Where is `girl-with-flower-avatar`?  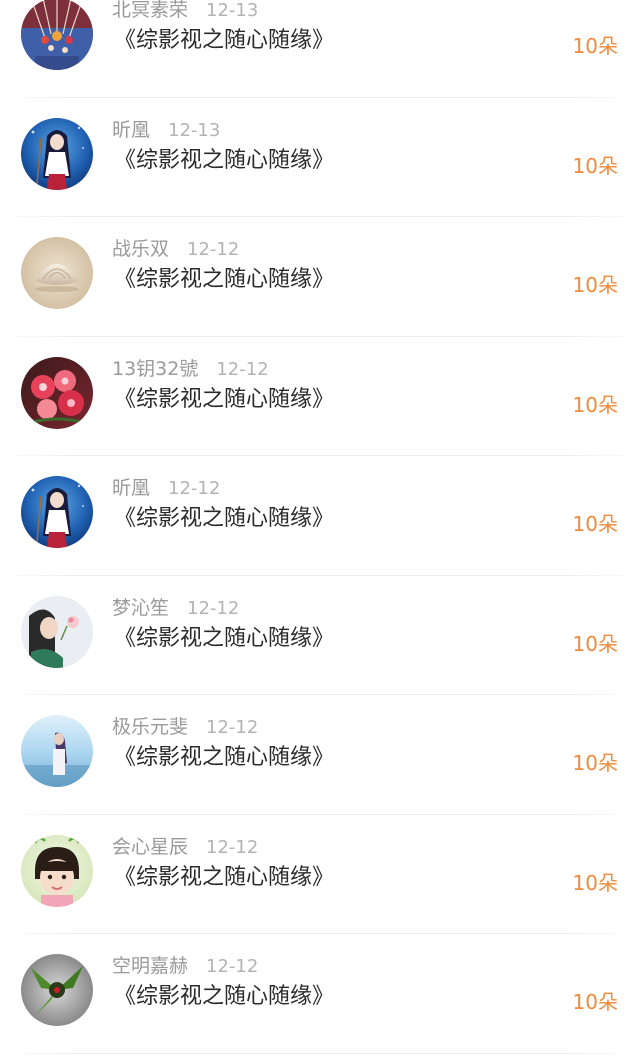
girl-with-flower-avatar is located at coordinates (57, 631).